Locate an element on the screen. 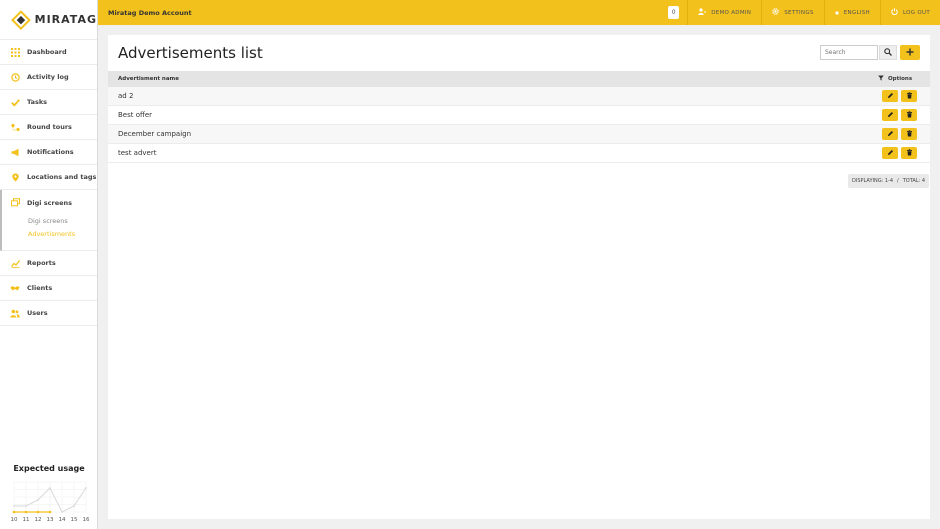  power-icon is located at coordinates (894, 12).